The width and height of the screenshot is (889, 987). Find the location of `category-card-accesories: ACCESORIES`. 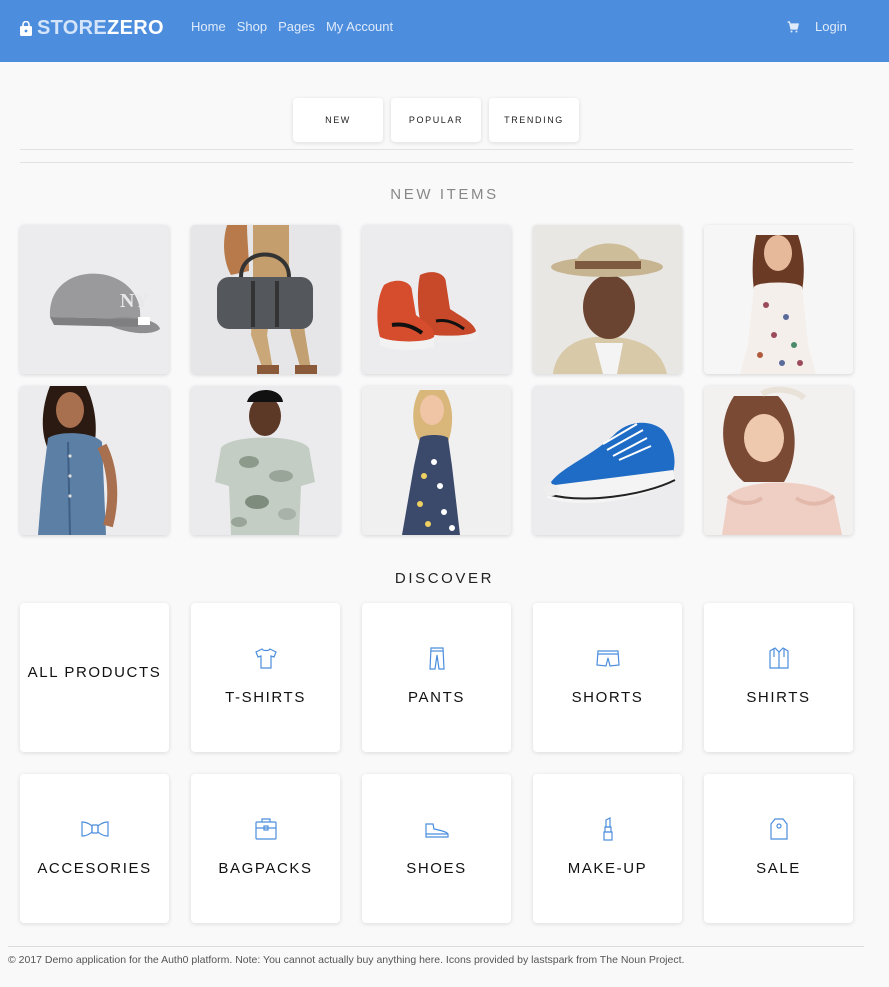

category-card-accesories: ACCESORIES is located at coordinates (94, 848).